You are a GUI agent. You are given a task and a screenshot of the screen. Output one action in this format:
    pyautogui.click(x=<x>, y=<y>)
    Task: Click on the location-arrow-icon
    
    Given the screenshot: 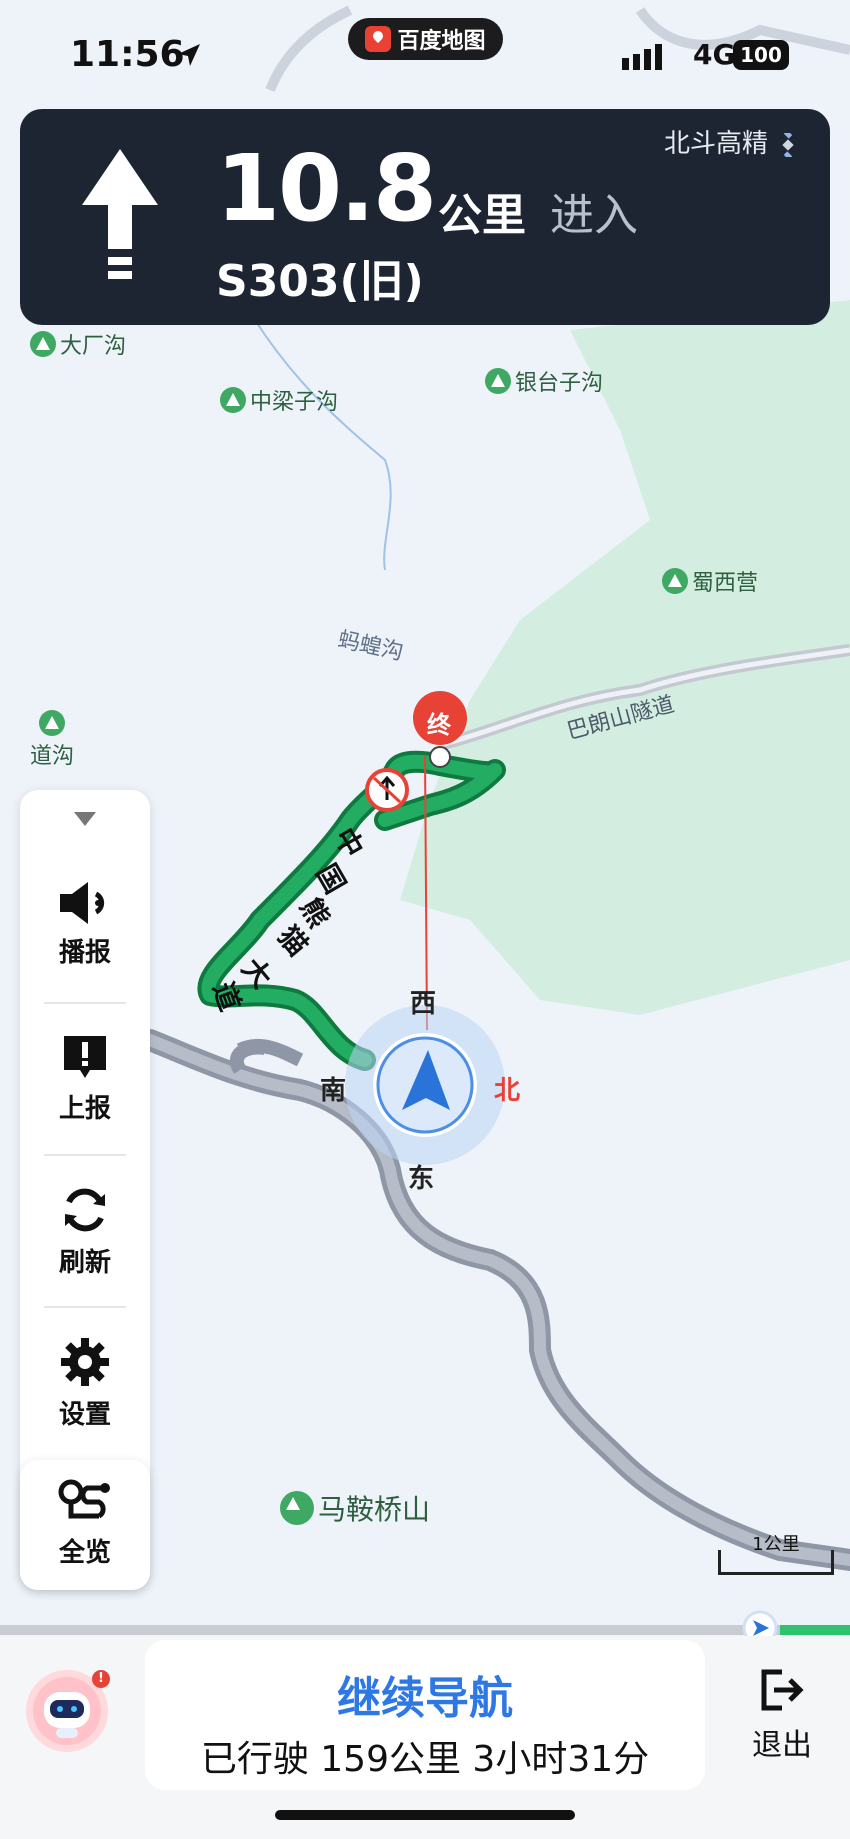 What is the action you would take?
    pyautogui.click(x=189, y=55)
    